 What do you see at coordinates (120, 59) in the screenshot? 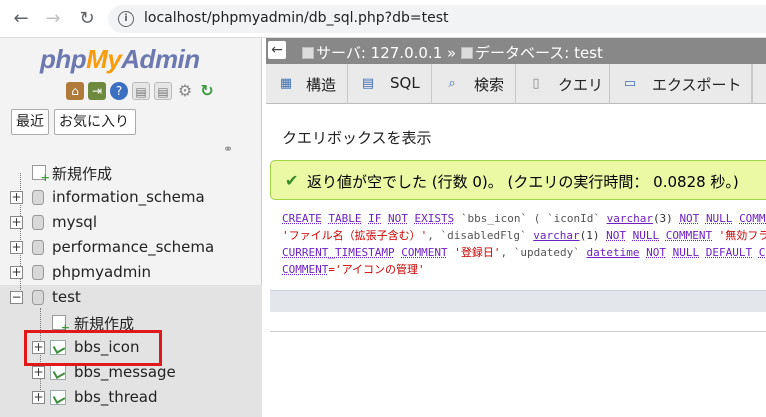
I see `phpmyadmin-logo: phpMyAdmin` at bounding box center [120, 59].